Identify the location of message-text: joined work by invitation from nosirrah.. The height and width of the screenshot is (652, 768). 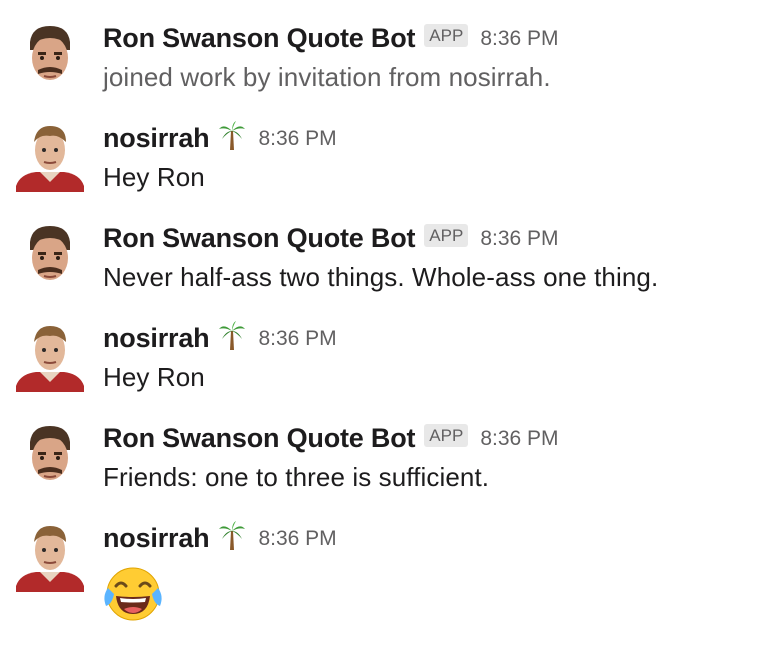
(327, 77).